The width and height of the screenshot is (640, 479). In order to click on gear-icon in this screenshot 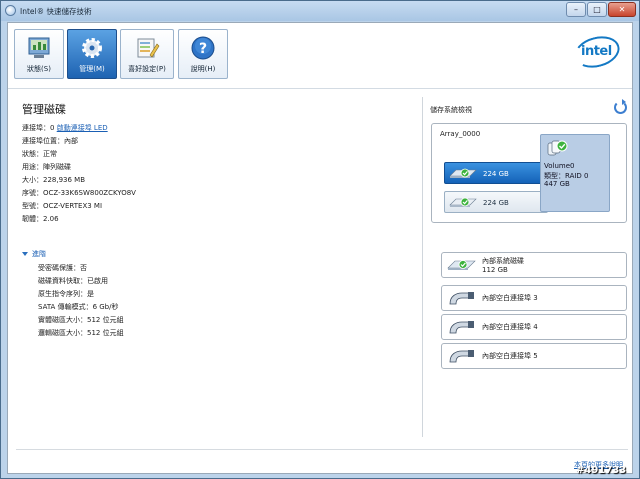, I will do `click(92, 48)`.